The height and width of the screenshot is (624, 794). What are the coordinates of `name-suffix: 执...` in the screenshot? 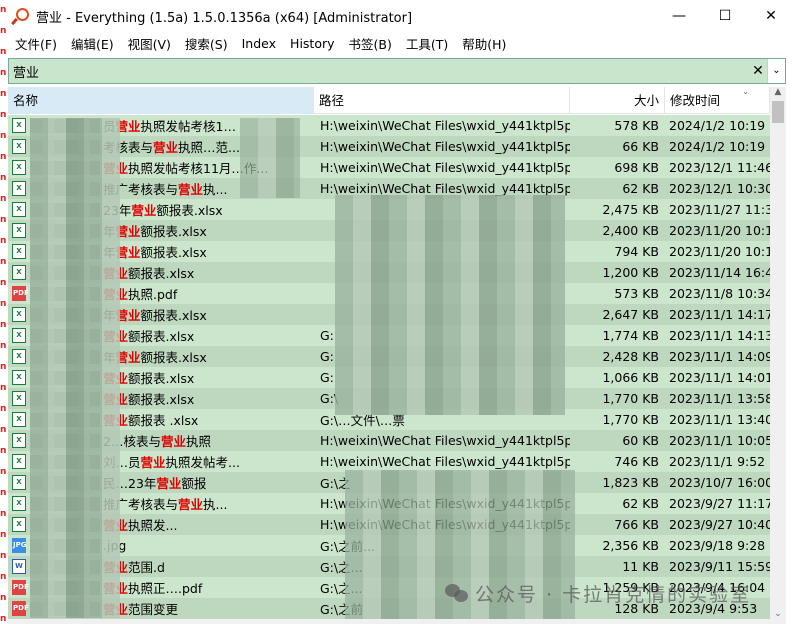 It's located at (215, 189).